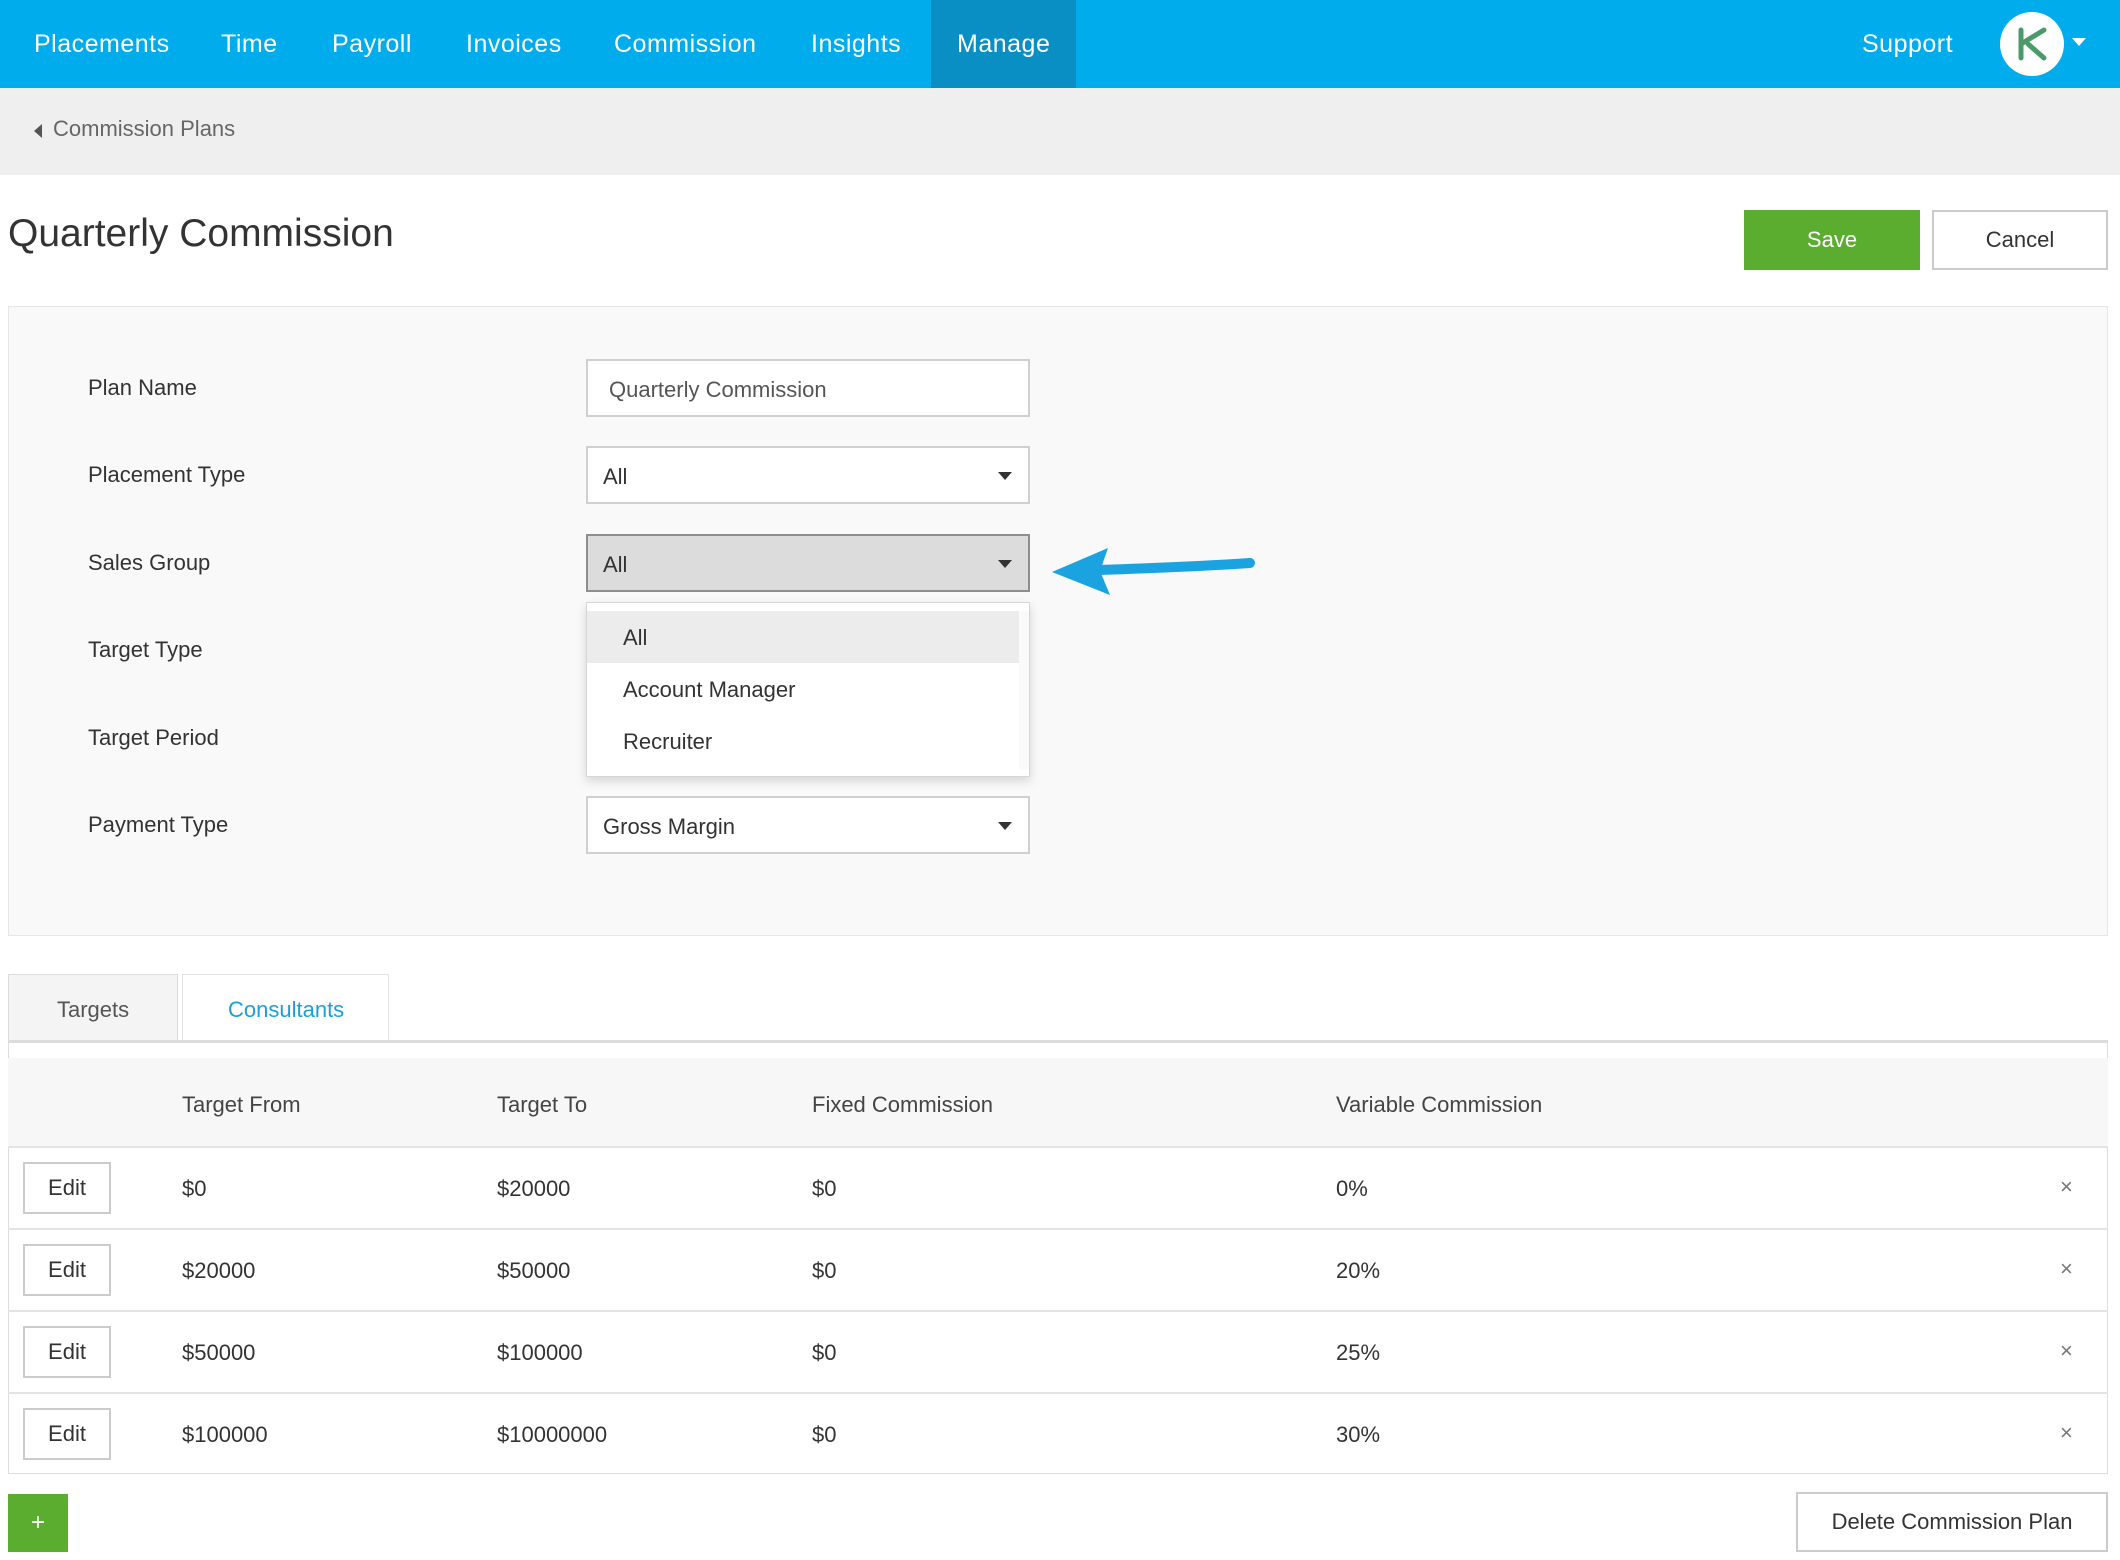  Describe the element at coordinates (2020, 240) in the screenshot. I see `cancel-button: Cancel` at that location.